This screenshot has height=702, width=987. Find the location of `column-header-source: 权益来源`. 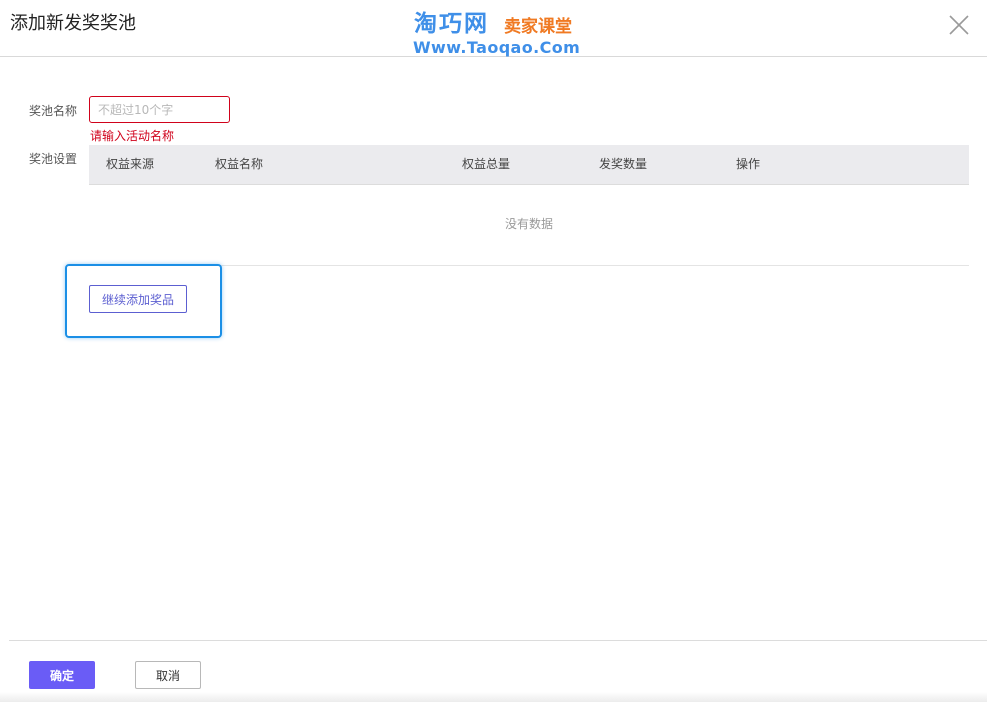

column-header-source: 权益来源 is located at coordinates (130, 164).